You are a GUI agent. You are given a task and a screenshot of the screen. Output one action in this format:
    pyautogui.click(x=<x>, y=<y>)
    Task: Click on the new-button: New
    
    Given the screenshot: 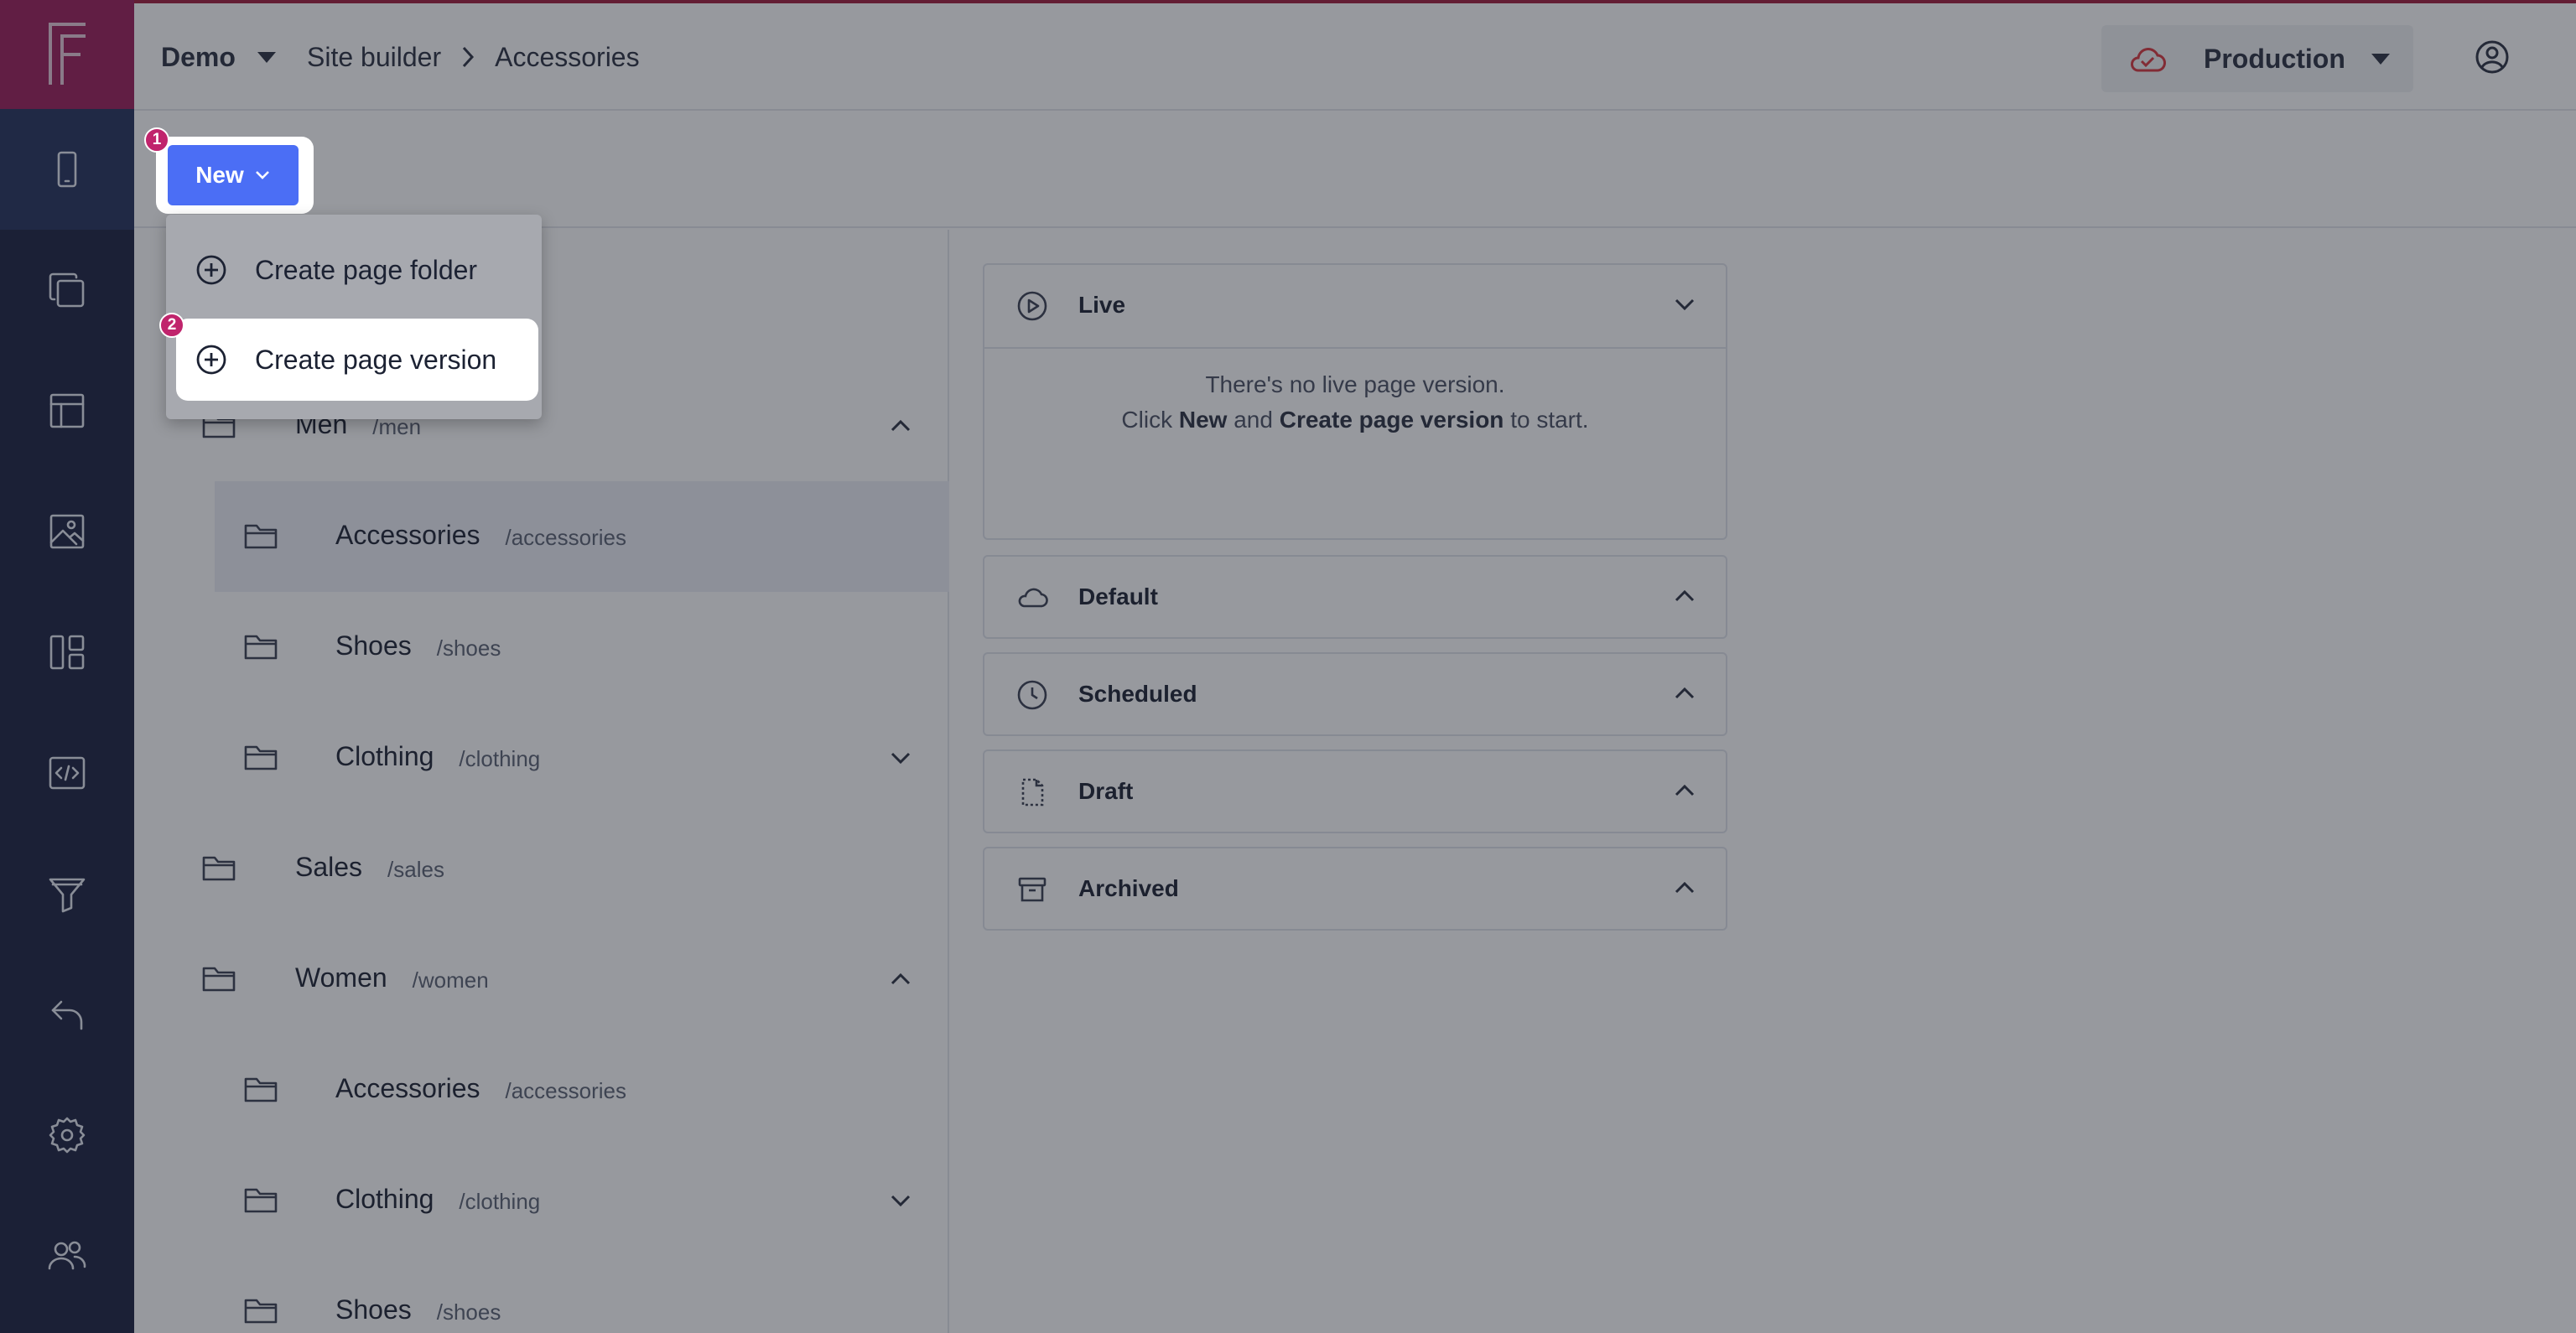 What is the action you would take?
    pyautogui.click(x=233, y=175)
    